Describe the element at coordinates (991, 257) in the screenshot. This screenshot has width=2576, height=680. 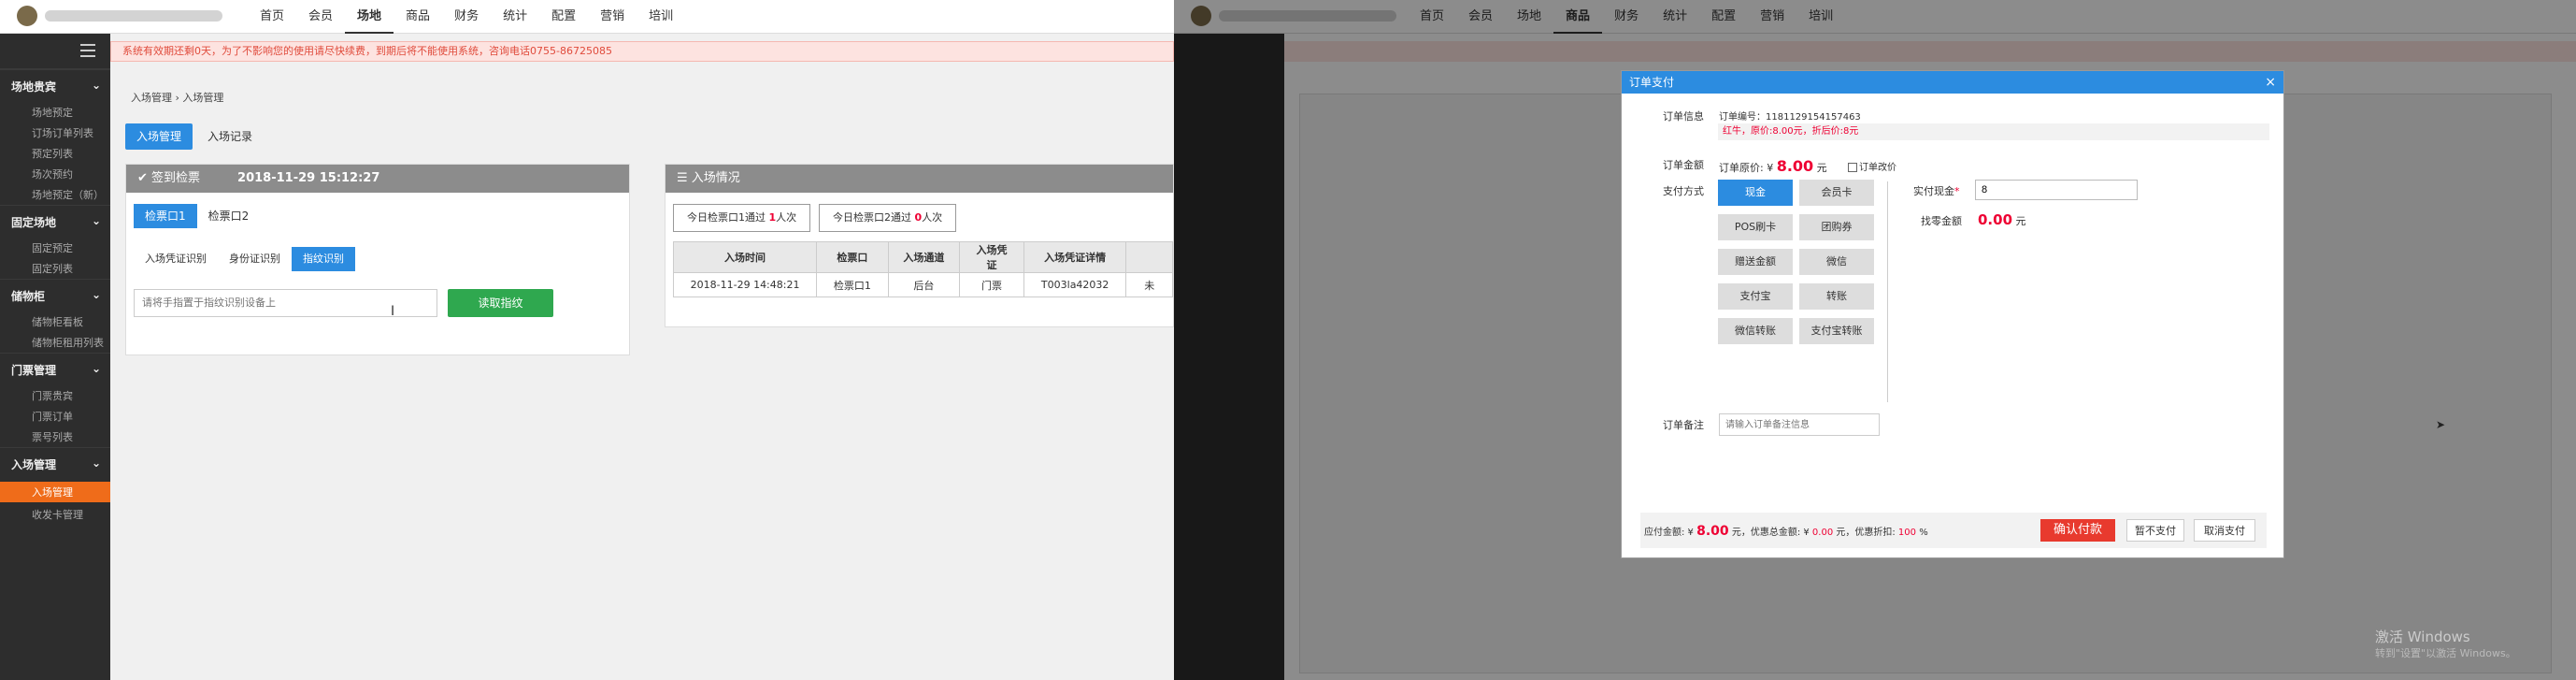
I see `column-header: 入场凭证` at that location.